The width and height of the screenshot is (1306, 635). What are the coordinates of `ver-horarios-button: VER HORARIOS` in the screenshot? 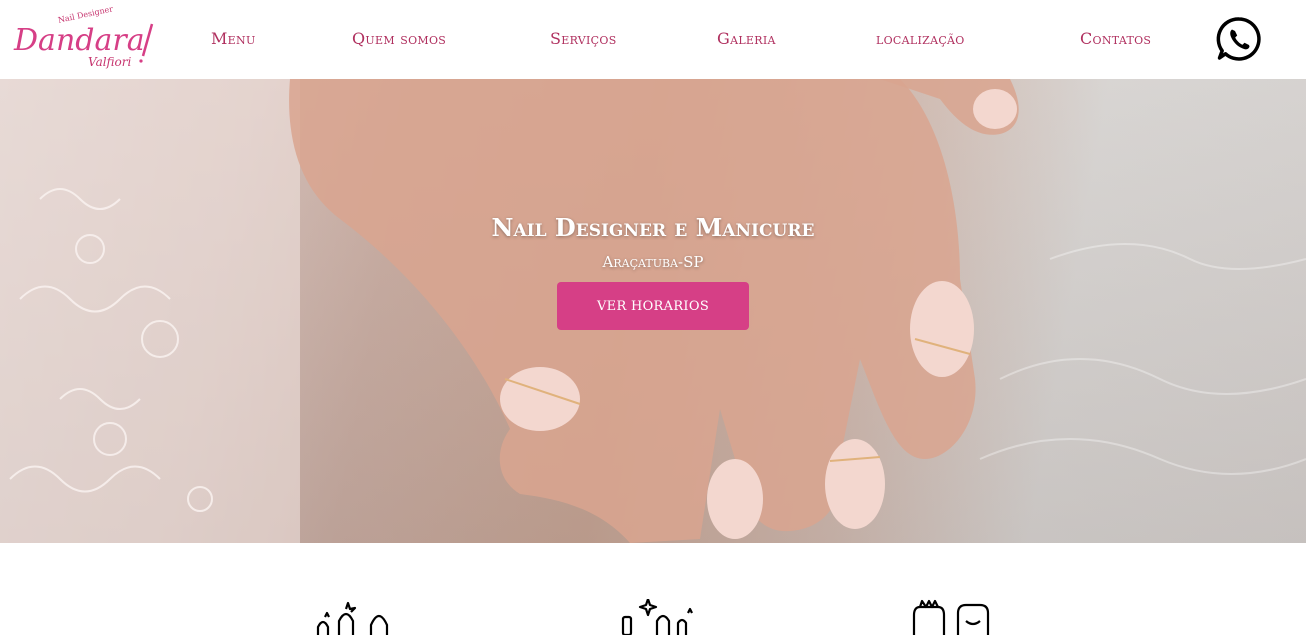 It's located at (653, 306).